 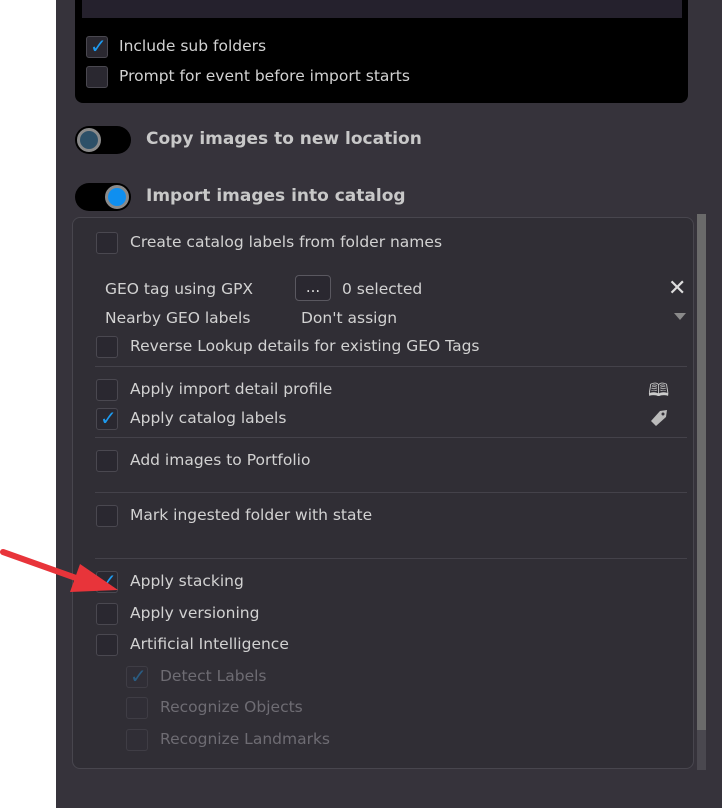 What do you see at coordinates (701, 750) in the screenshot?
I see `scrollbar-track` at bounding box center [701, 750].